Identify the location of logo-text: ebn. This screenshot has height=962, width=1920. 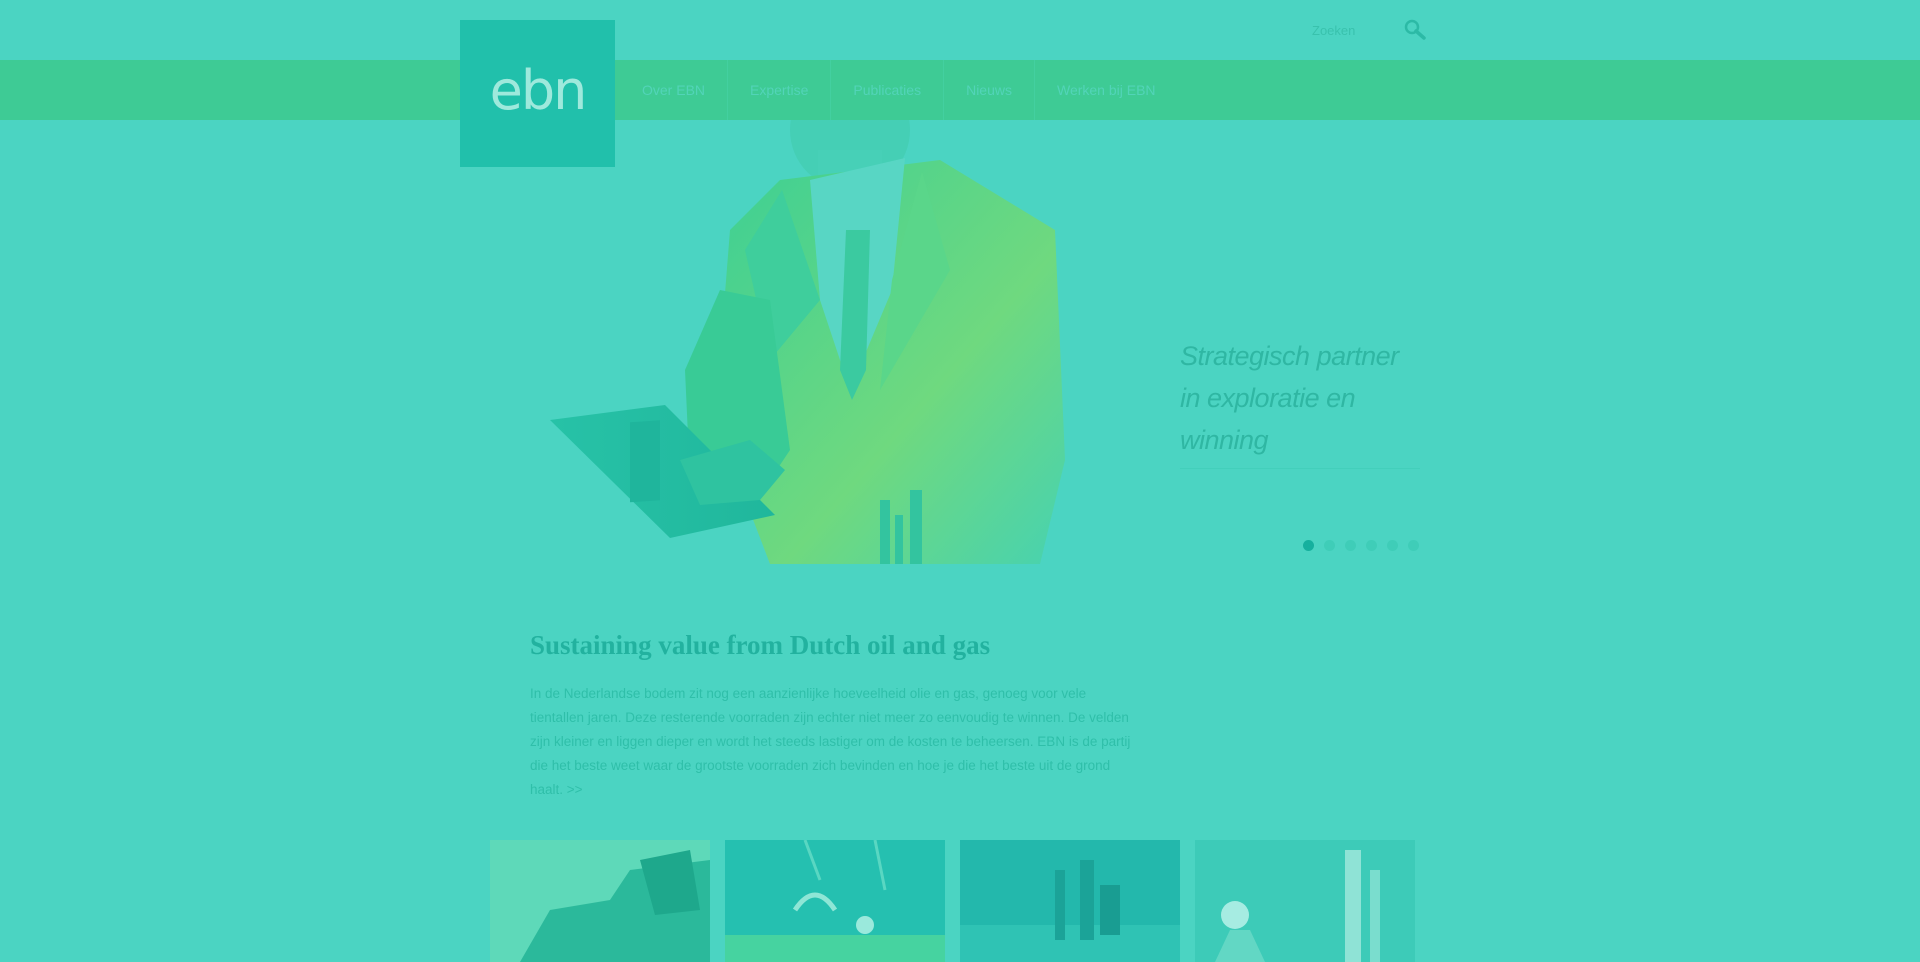
(538, 90).